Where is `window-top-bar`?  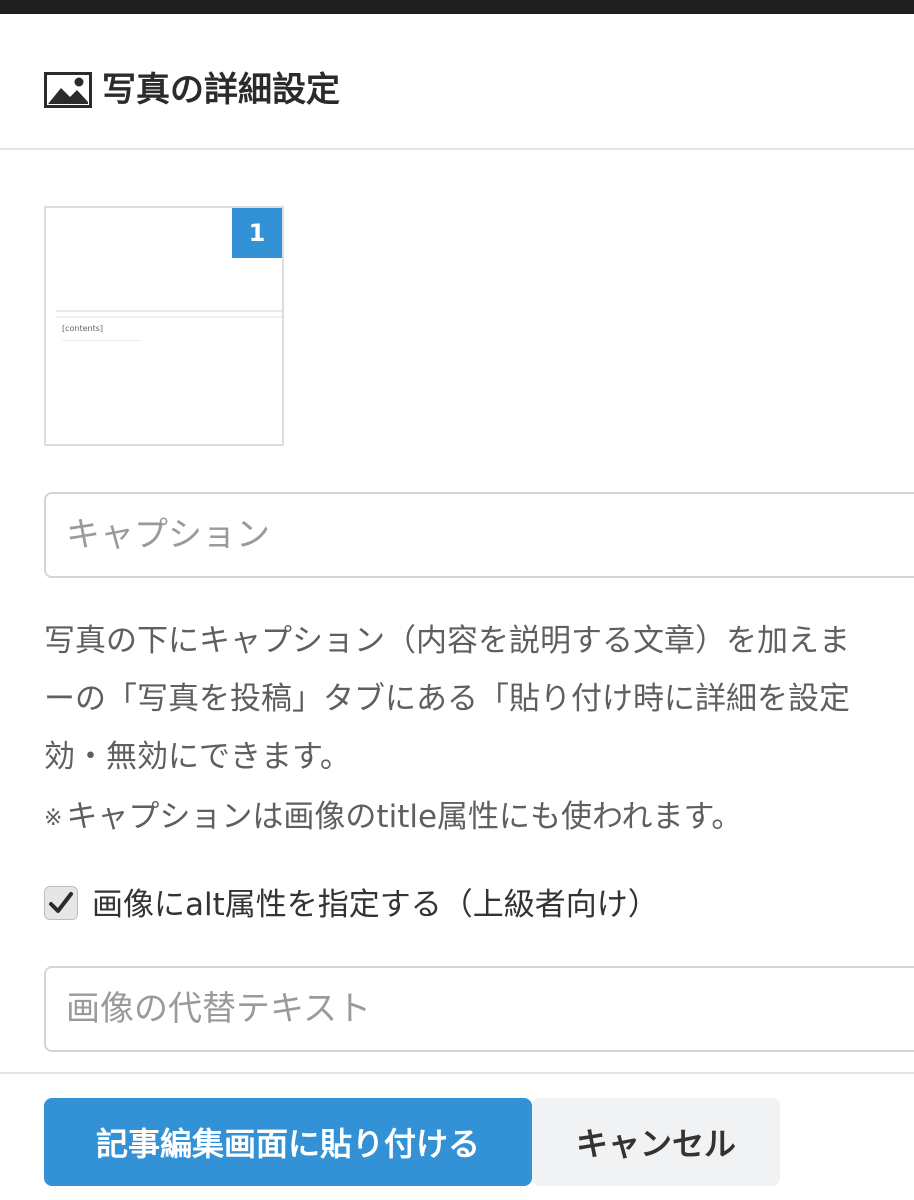
window-top-bar is located at coordinates (457, 7).